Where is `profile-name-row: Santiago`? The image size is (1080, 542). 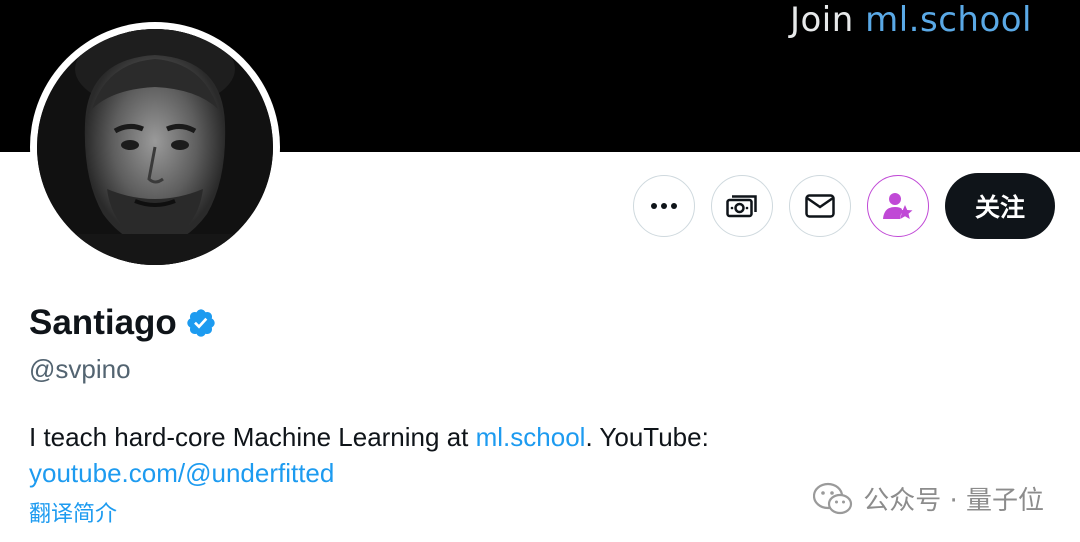
profile-name-row: Santiago is located at coordinates (123, 323).